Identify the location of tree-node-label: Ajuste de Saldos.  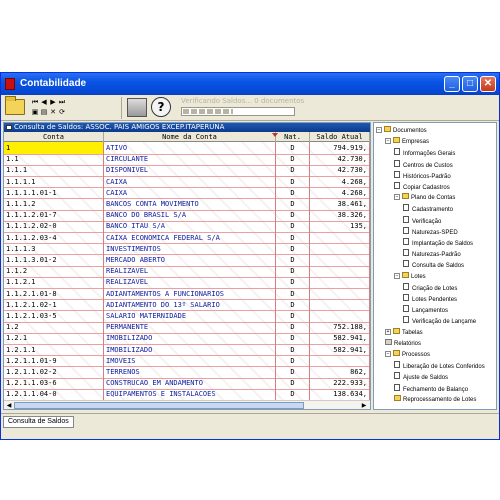
(426, 378).